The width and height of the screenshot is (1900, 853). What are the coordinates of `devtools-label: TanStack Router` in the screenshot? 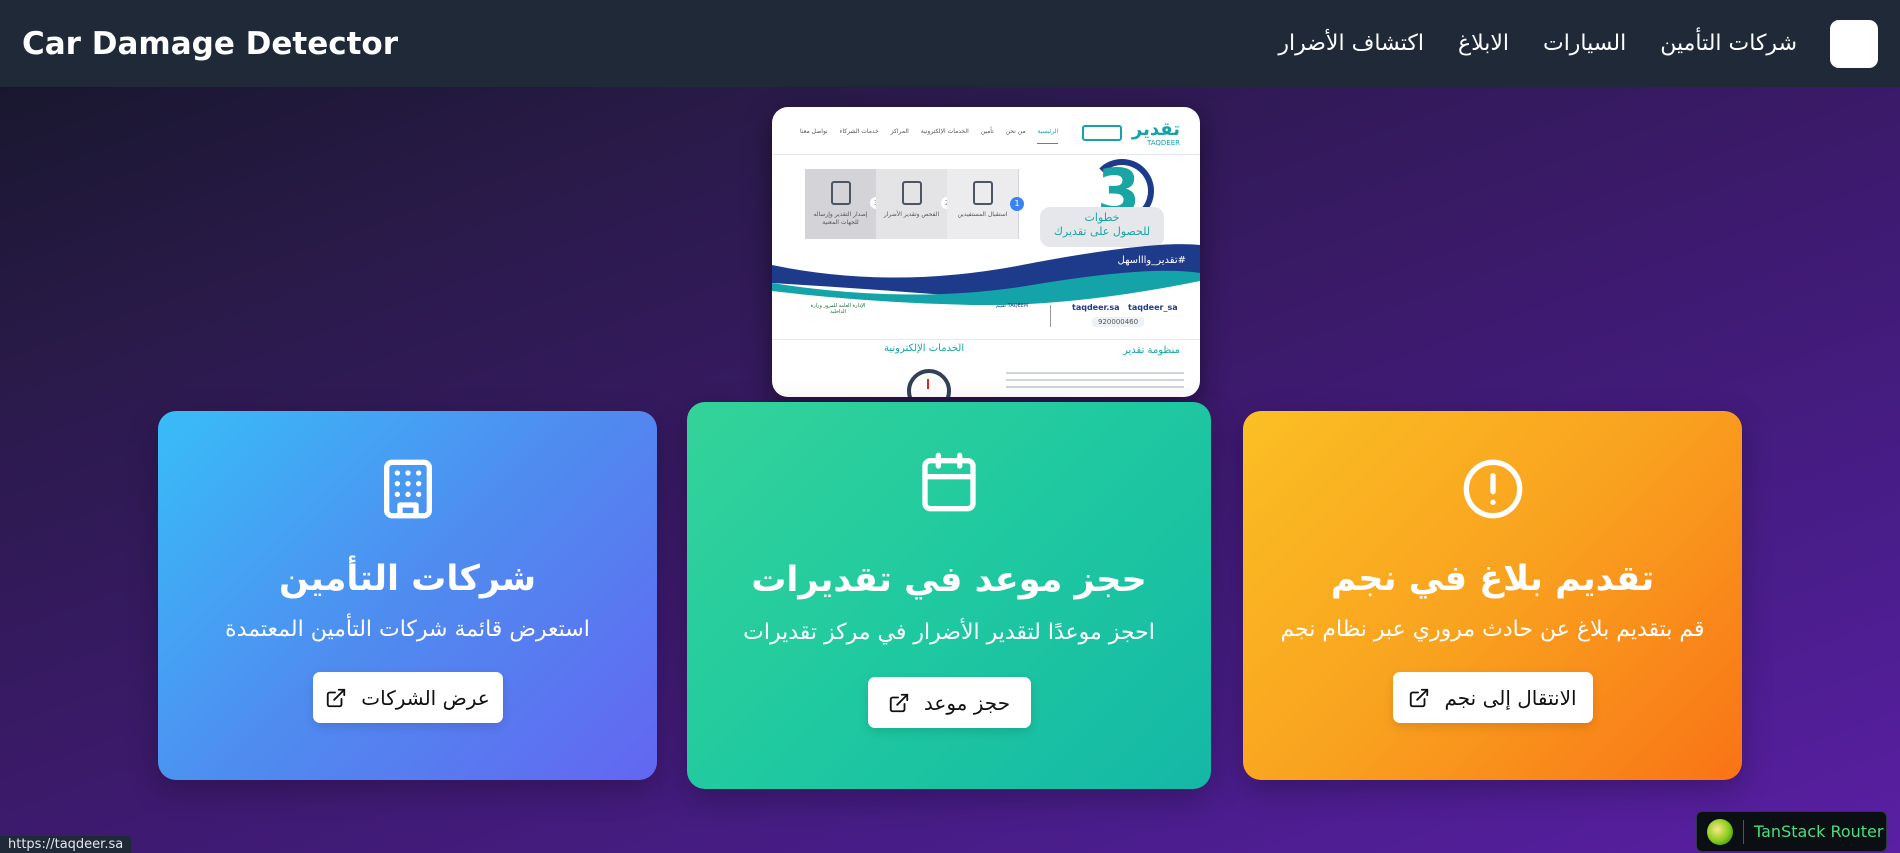 It's located at (1819, 831).